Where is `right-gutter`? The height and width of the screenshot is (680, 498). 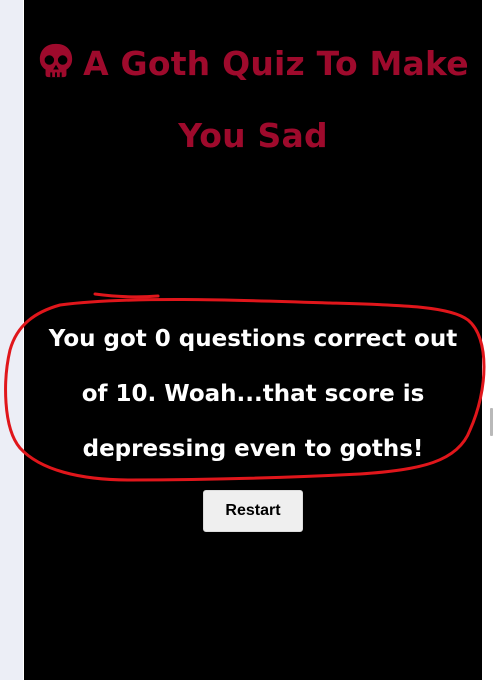
right-gutter is located at coordinates (490, 340).